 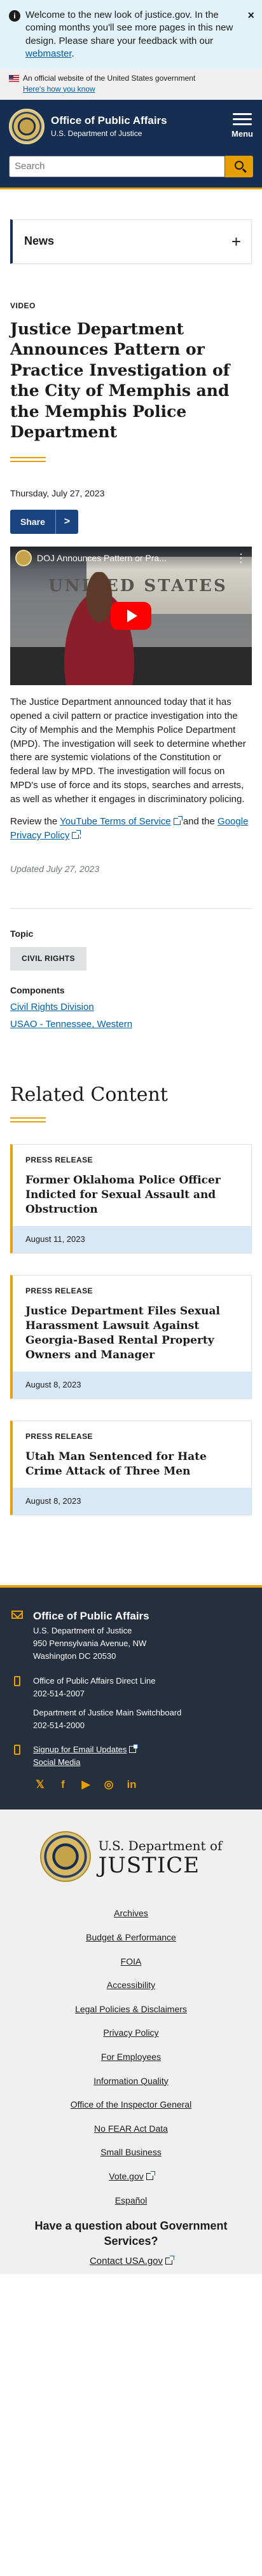 What do you see at coordinates (239, 558) in the screenshot?
I see `more-options-icon: ⋮` at bounding box center [239, 558].